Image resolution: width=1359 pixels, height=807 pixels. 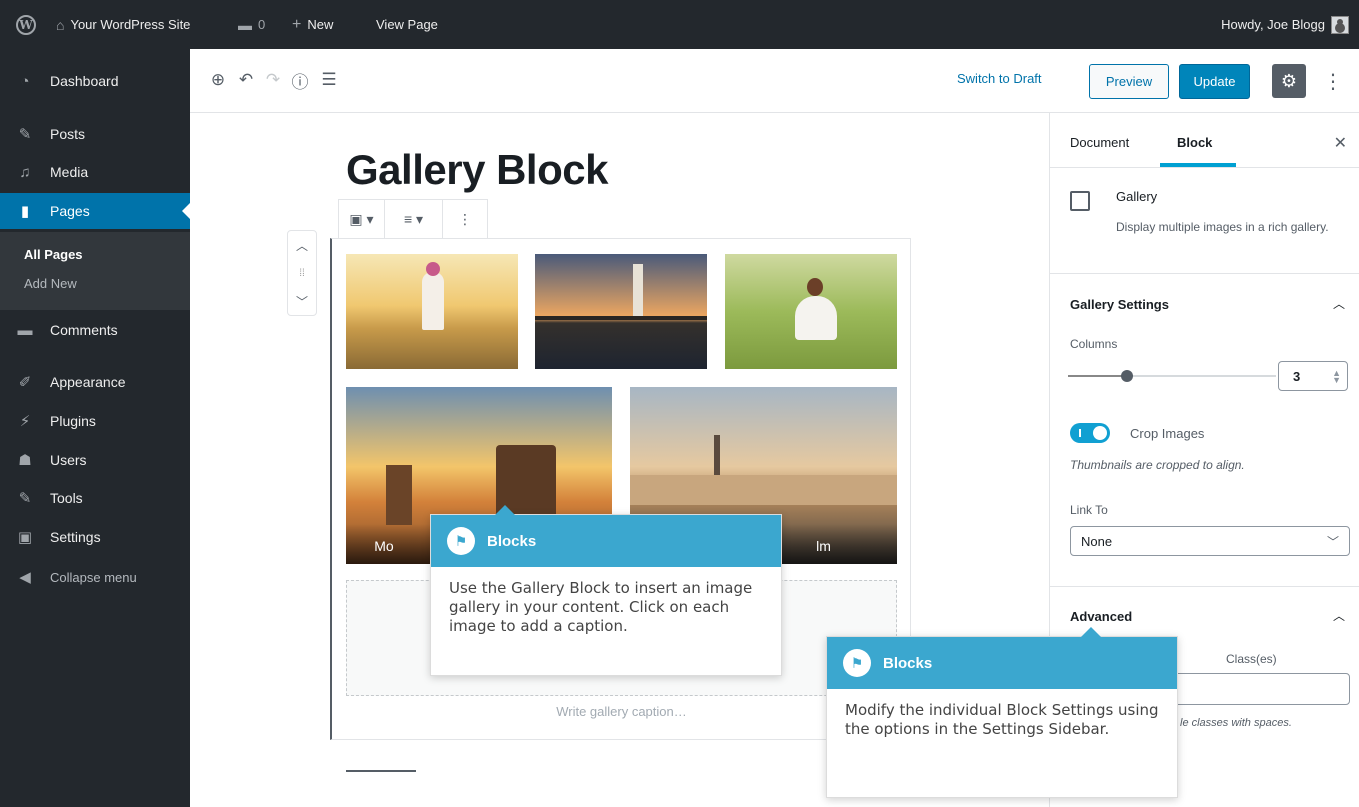 I want to click on chevron-down-icon: ﹀, so click(x=1332, y=542).